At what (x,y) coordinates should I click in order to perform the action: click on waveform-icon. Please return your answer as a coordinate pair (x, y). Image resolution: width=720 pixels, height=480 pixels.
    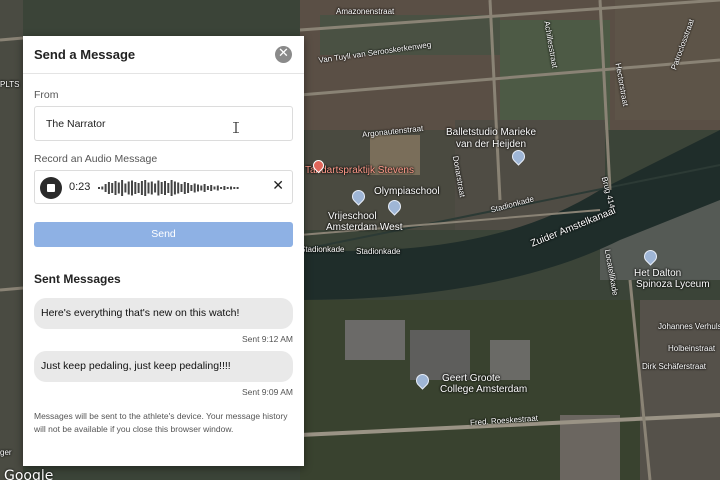
    Looking at the image, I should click on (168, 188).